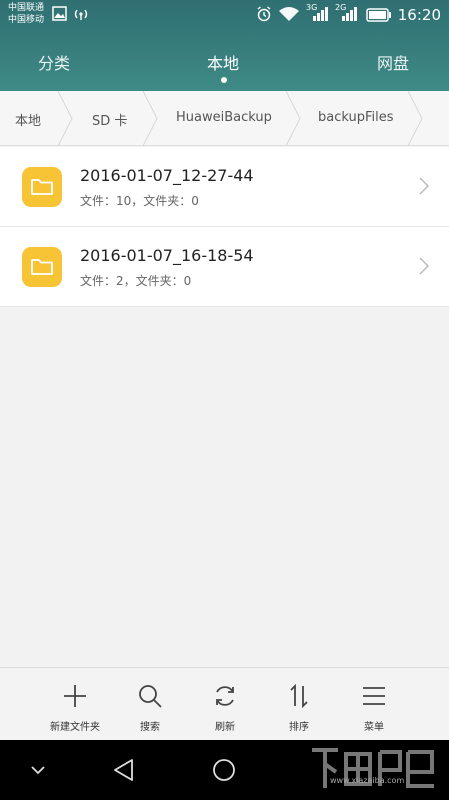 The width and height of the screenshot is (449, 800). What do you see at coordinates (374, 696) in the screenshot?
I see `menu-icon` at bounding box center [374, 696].